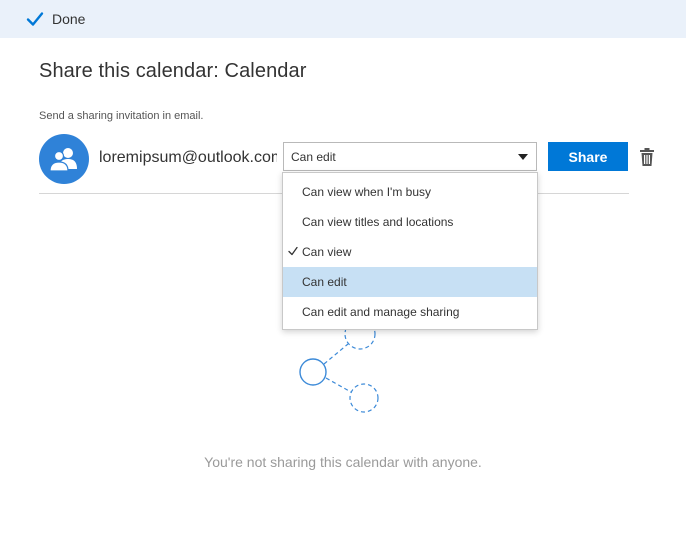 This screenshot has width=686, height=557. I want to click on recipient-email: loremipsum@outlook.com, so click(188, 157).